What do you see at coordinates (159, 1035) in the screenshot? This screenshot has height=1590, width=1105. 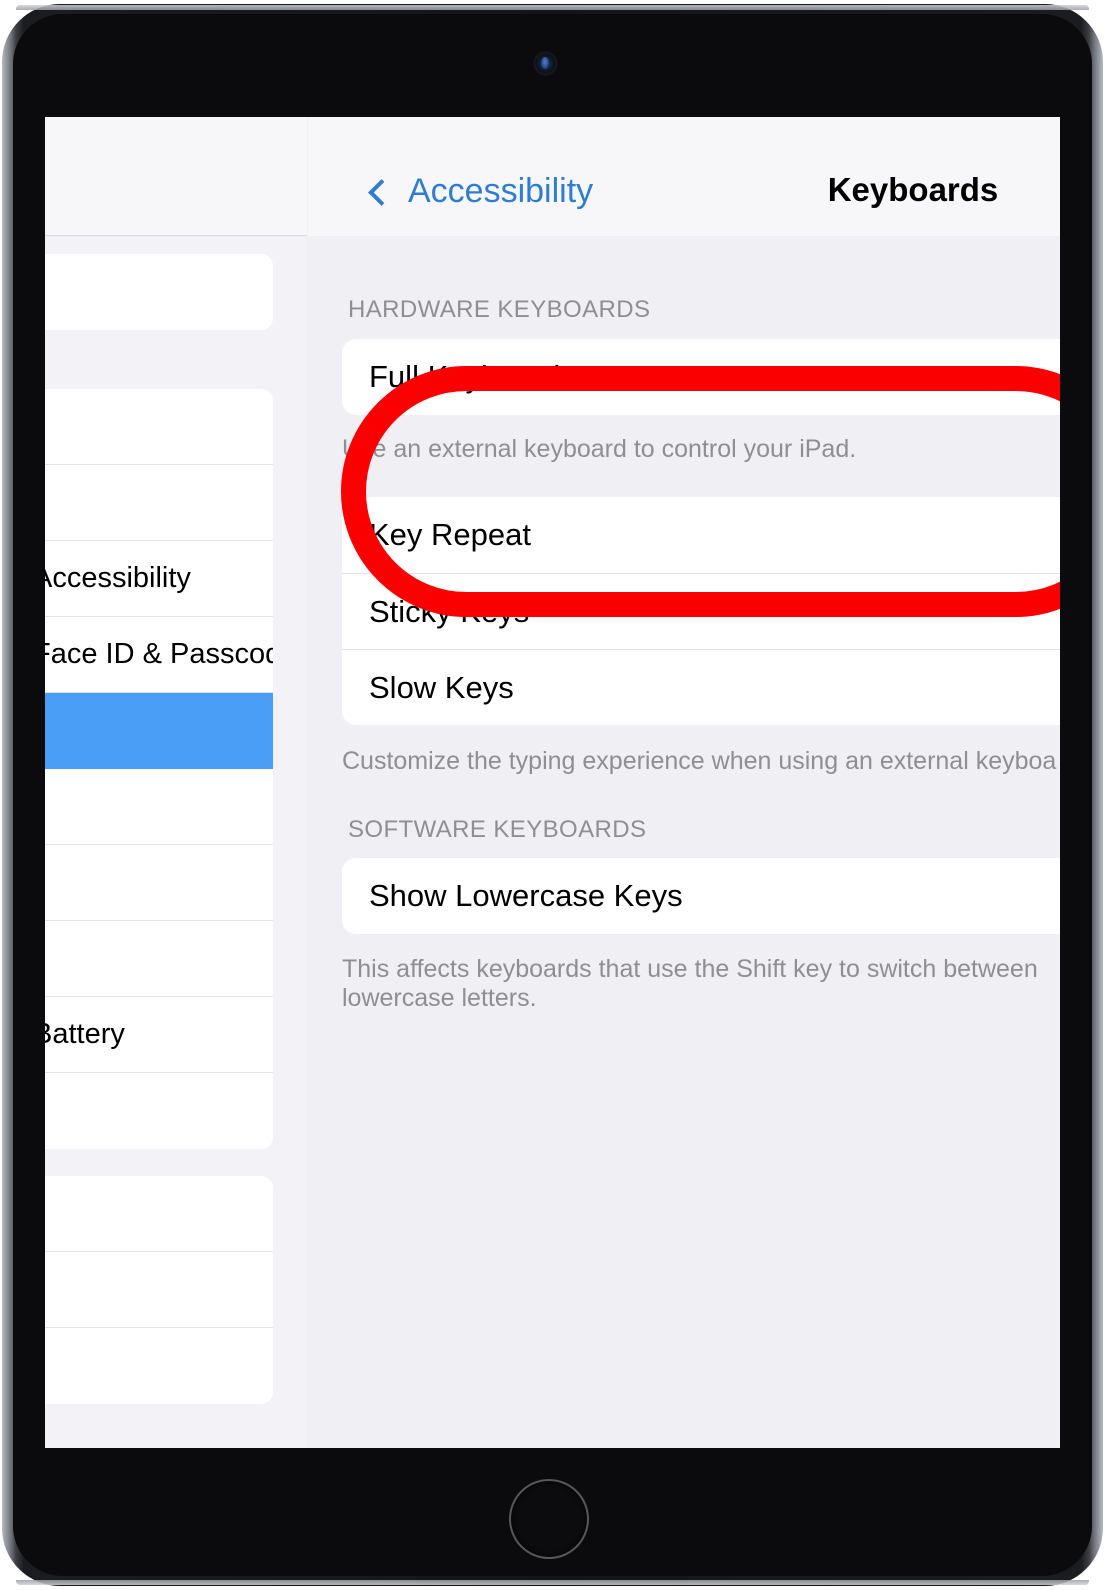 I see `sidebar-item-9: Battery` at bounding box center [159, 1035].